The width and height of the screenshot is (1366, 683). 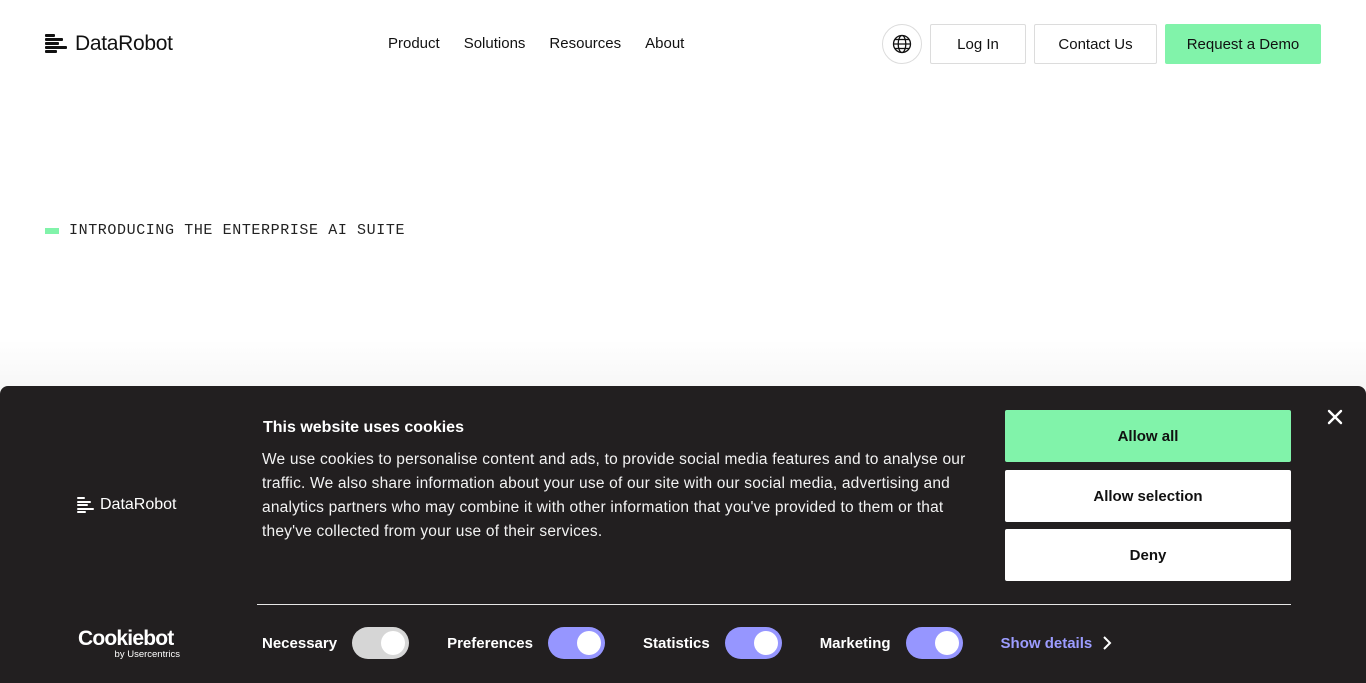 I want to click on cookie-banner-logo: DataRobot, so click(x=127, y=505).